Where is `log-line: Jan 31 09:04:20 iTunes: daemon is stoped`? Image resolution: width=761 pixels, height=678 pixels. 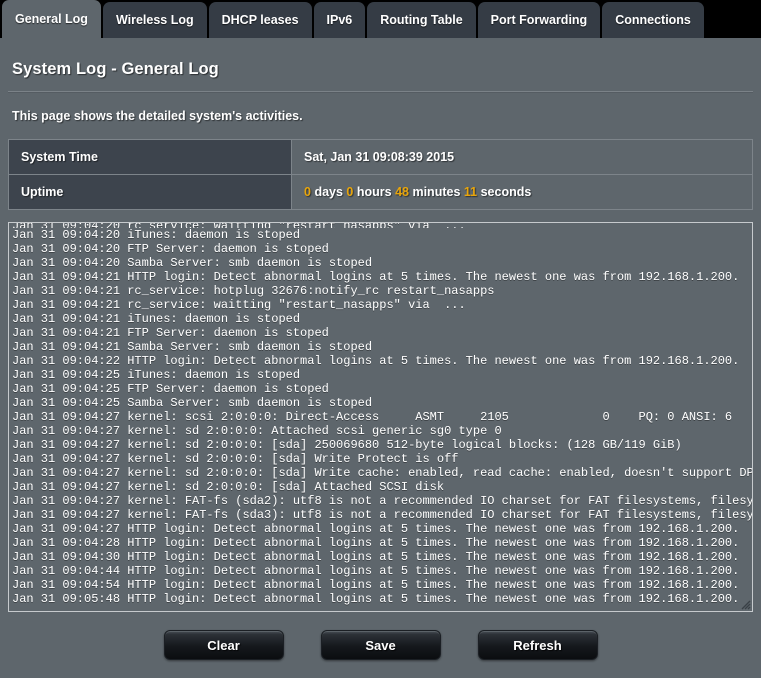 log-line: Jan 31 09:04:20 iTunes: daemon is stoped is located at coordinates (156, 235).